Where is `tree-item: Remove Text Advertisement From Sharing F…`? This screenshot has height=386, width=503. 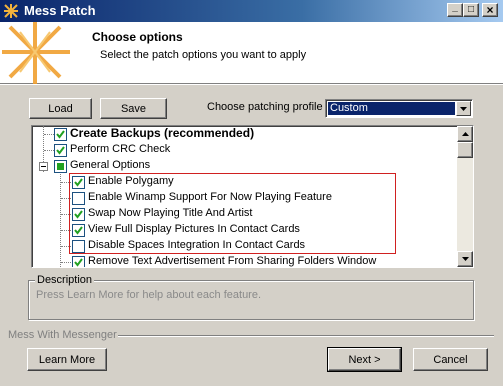
tree-item: Remove Text Advertisement From Sharing F… is located at coordinates (245, 260).